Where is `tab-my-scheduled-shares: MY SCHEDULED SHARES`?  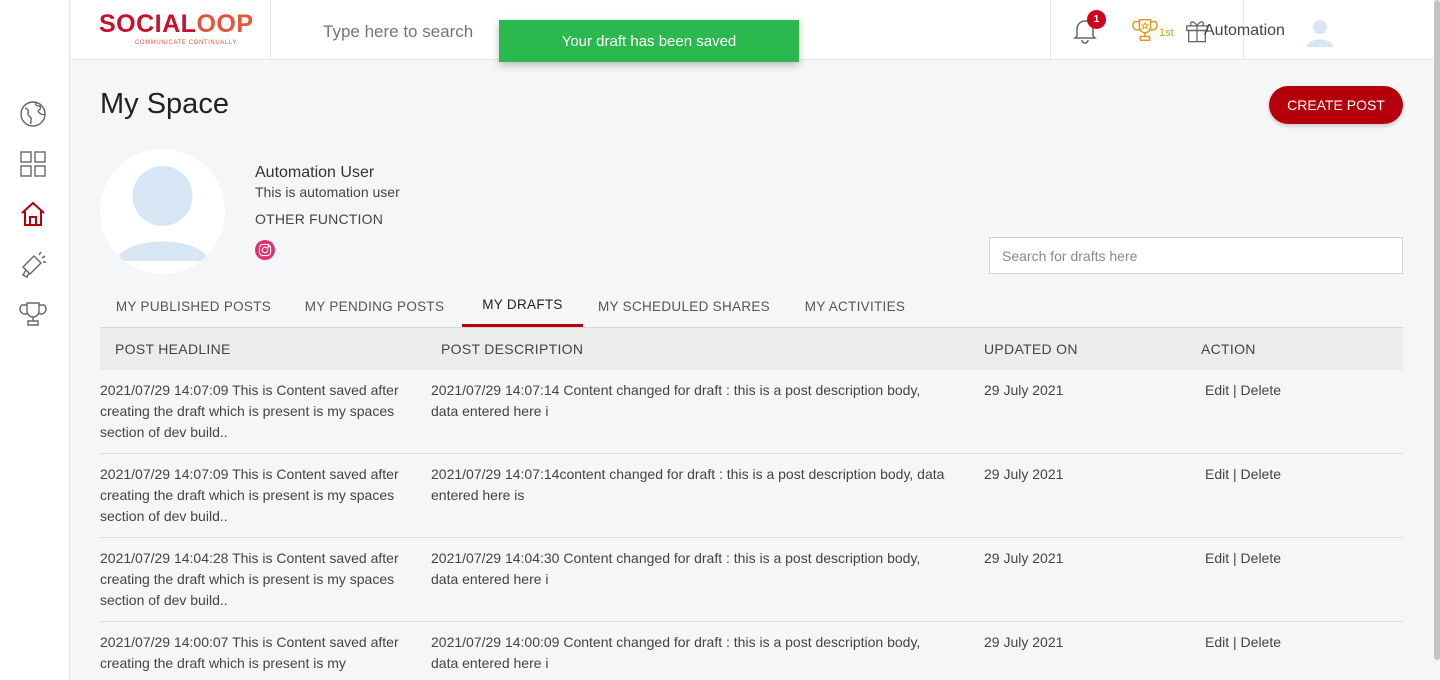
tab-my-scheduled-shares: MY SCHEDULED SHARES is located at coordinates (684, 306).